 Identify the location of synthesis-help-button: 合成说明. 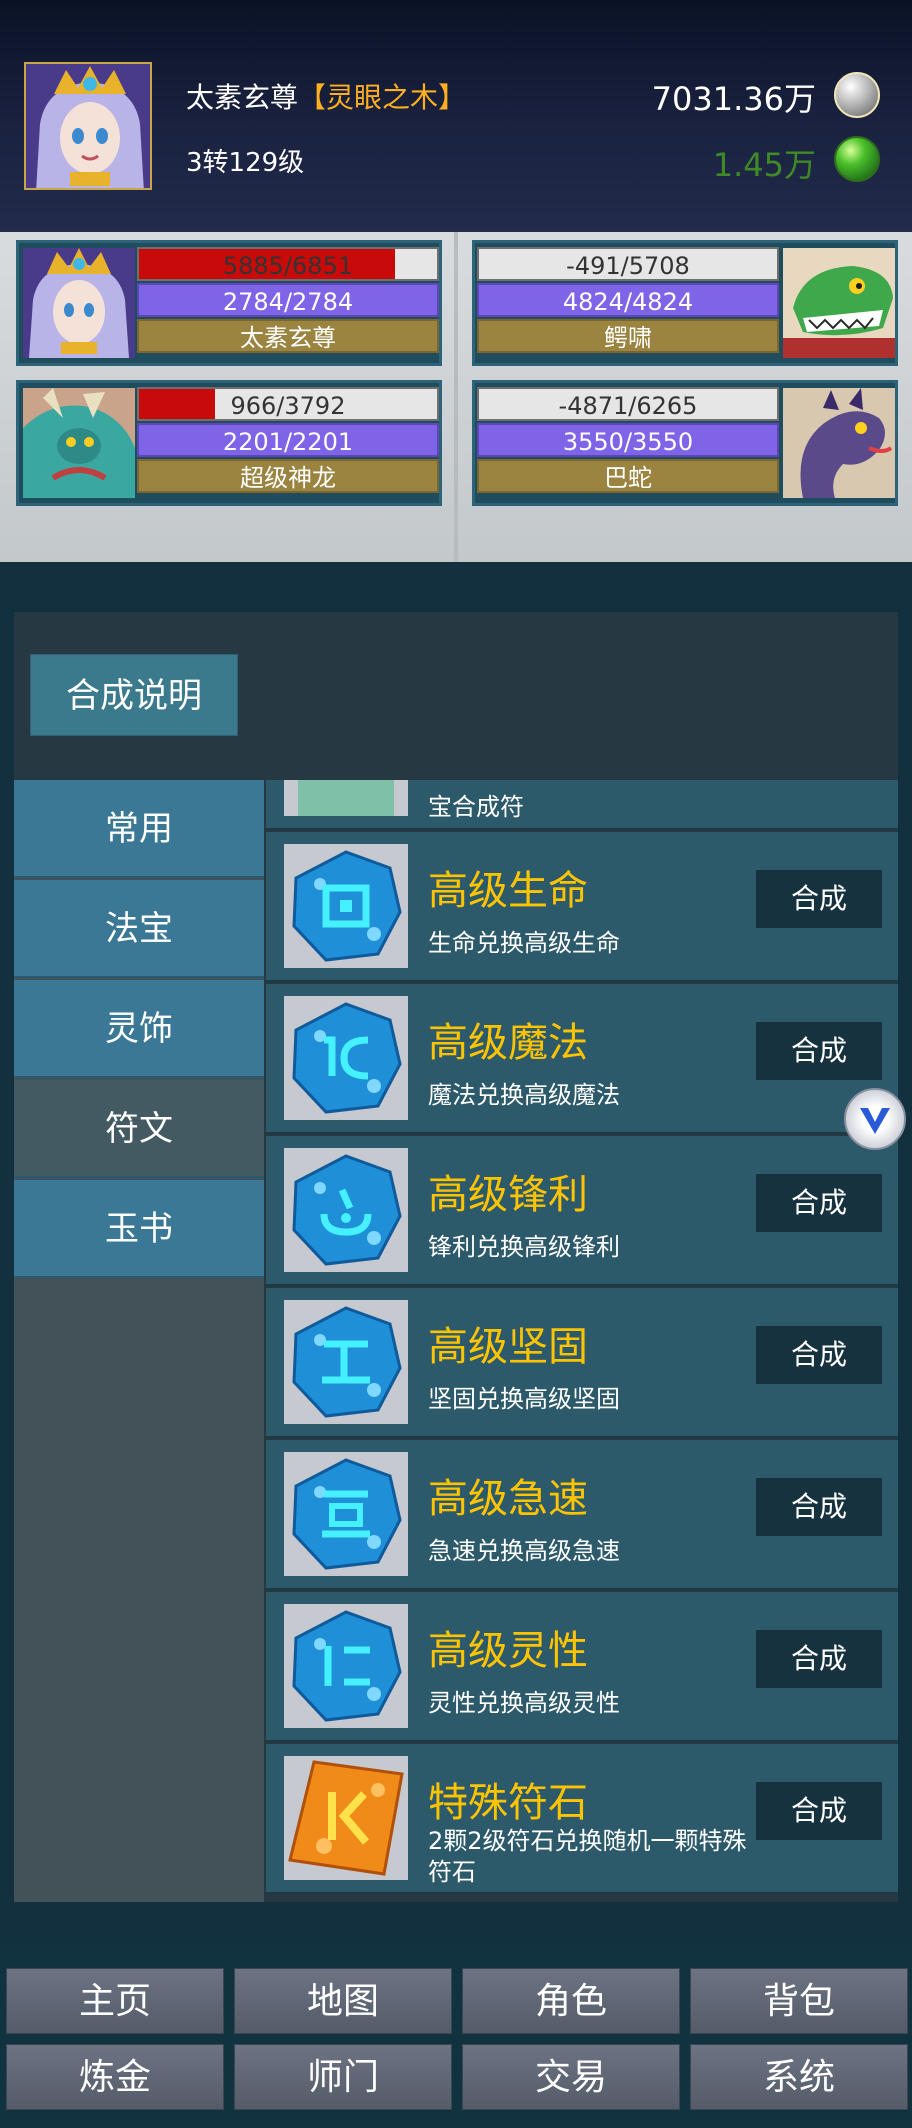
(134, 695).